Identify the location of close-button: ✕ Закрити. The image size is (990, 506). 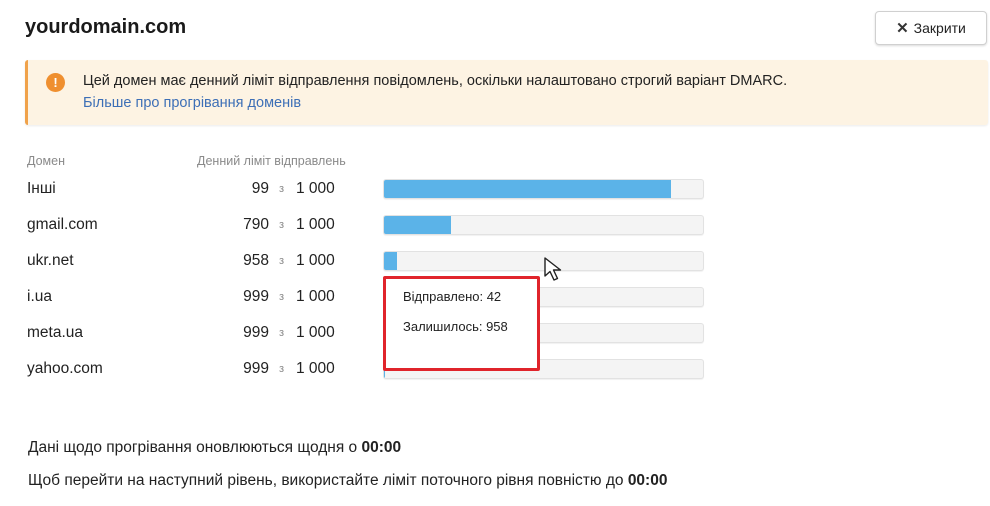
(931, 28).